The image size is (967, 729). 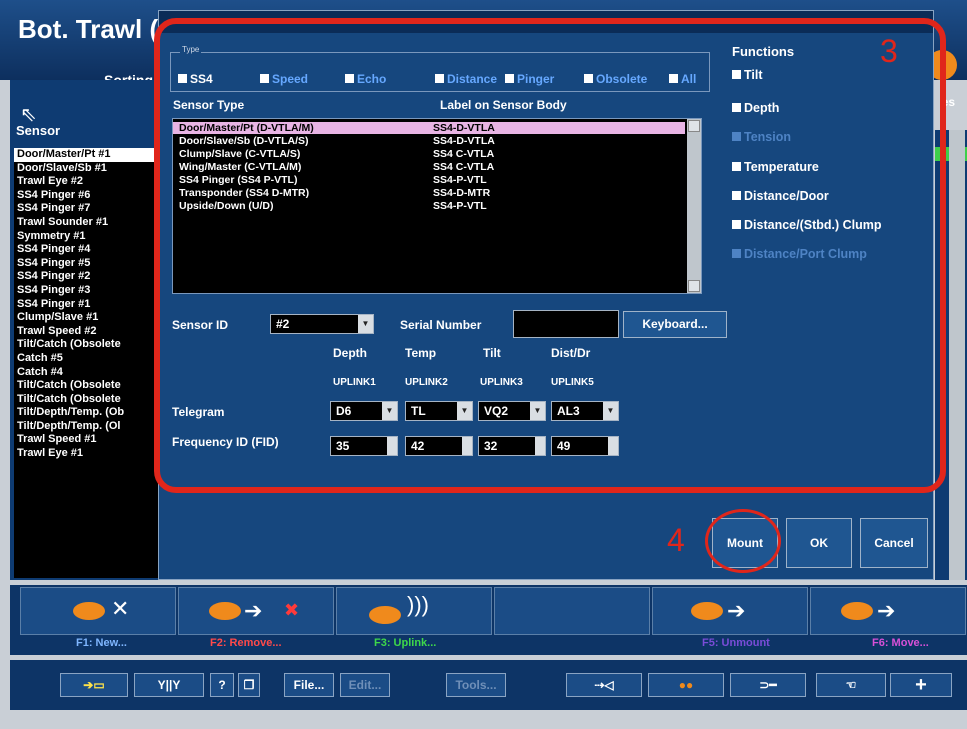 What do you see at coordinates (86, 373) in the screenshot?
I see `sensor-list-item: Catch #4` at bounding box center [86, 373].